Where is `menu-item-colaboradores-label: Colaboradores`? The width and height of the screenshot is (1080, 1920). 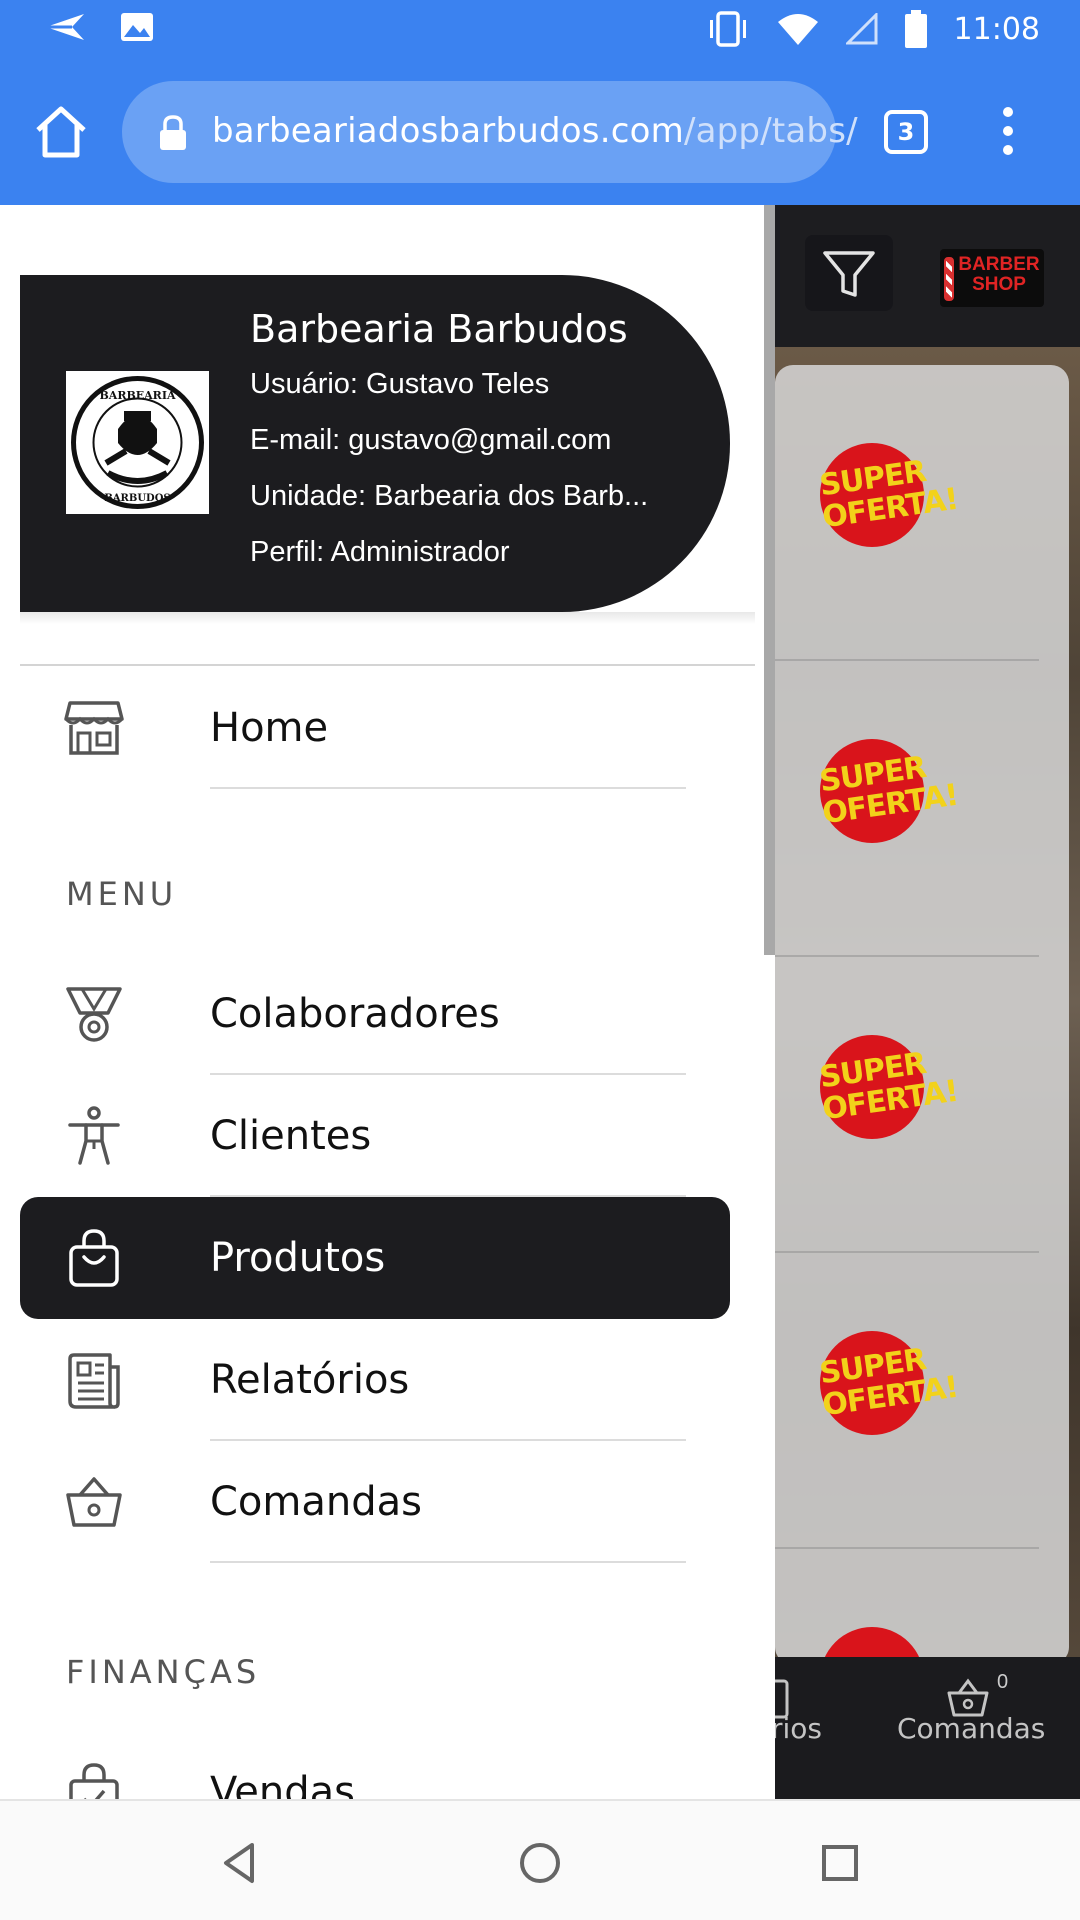
menu-item-colaboradores-label: Colaboradores is located at coordinates (355, 1014).